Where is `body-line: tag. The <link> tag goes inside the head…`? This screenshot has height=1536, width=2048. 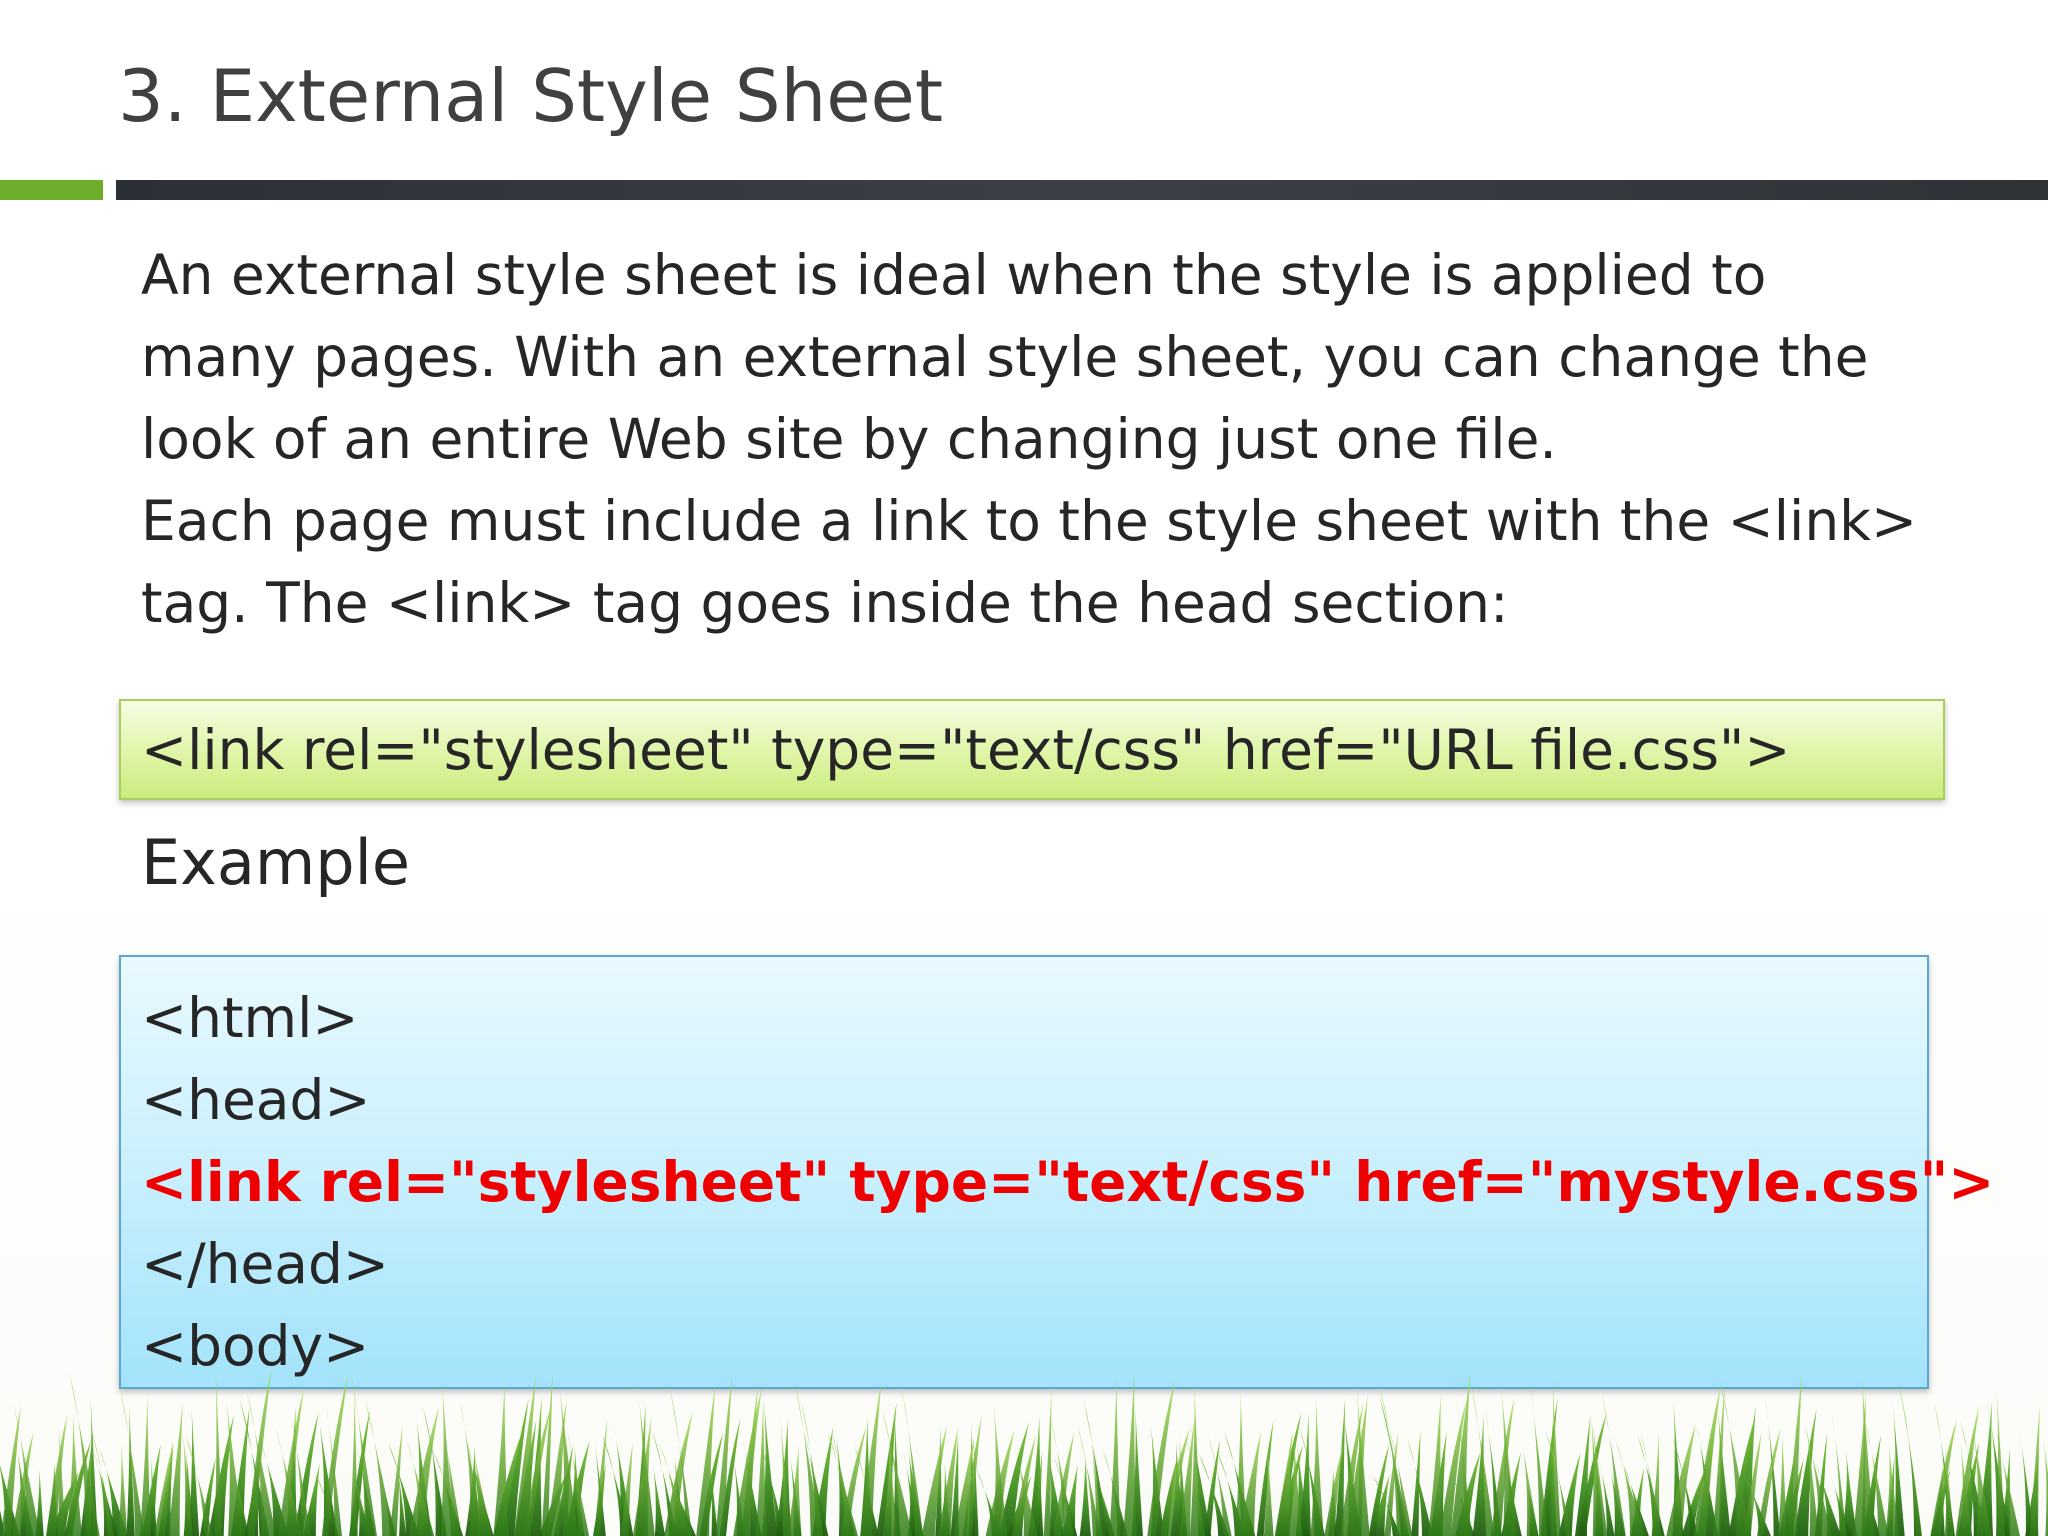 body-line: tag. The <link> tag goes inside the head… is located at coordinates (825, 603).